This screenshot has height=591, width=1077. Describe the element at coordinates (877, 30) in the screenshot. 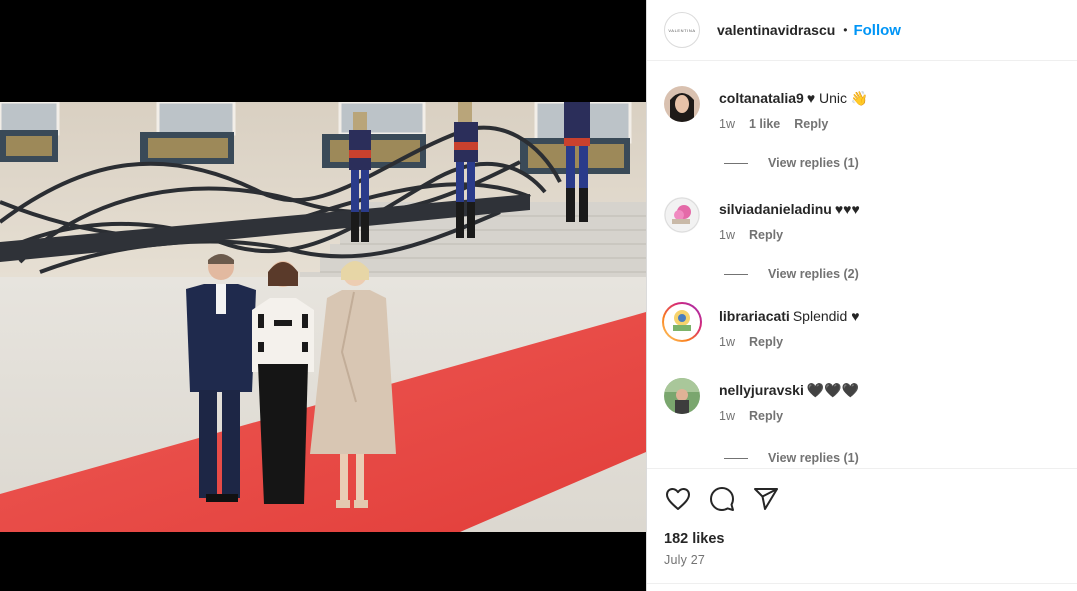

I see `follow-button: Follow` at that location.